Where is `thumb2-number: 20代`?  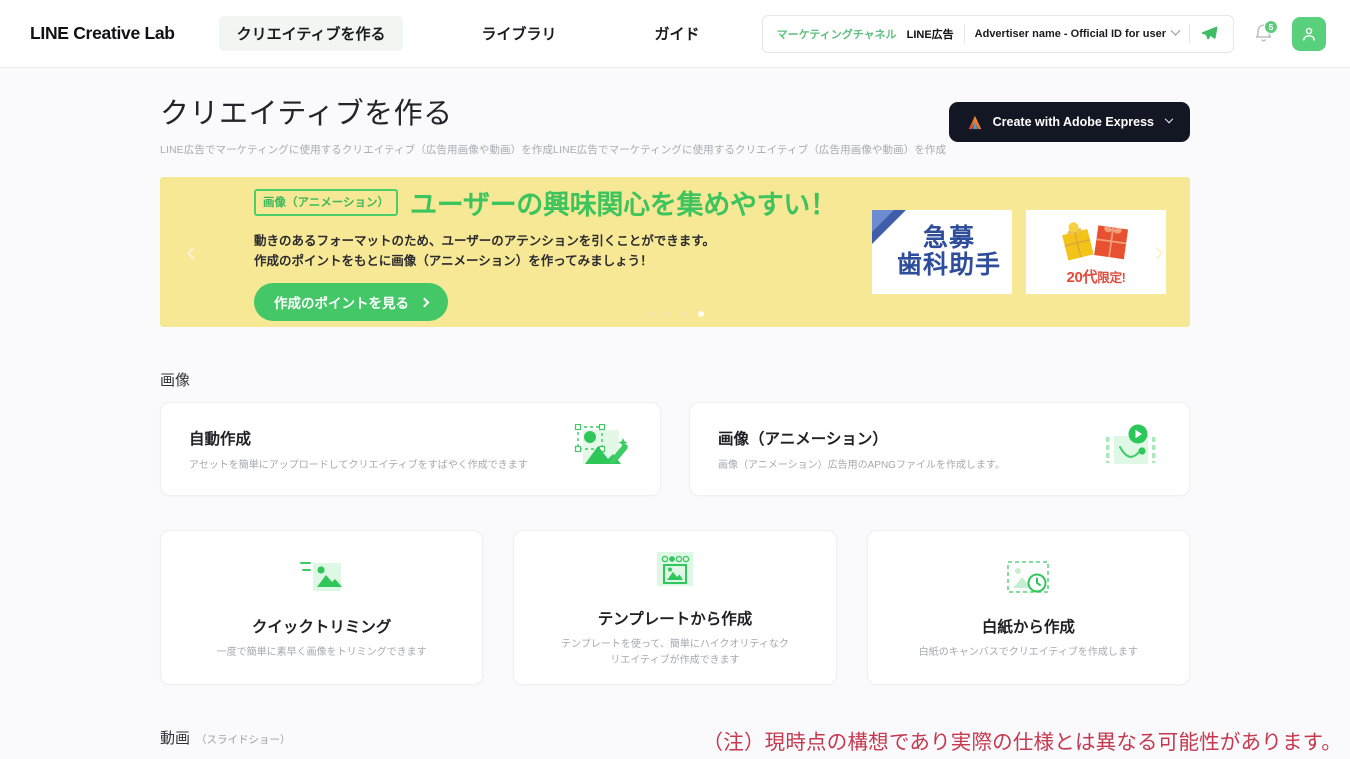
thumb2-number: 20代 is located at coordinates (1082, 277).